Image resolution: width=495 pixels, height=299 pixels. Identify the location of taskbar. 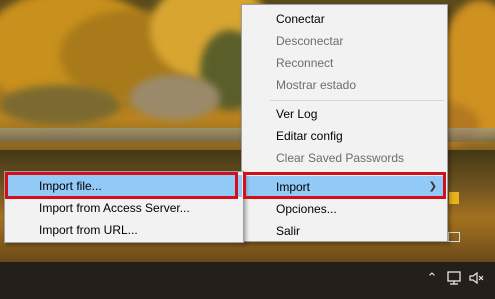
(247, 280).